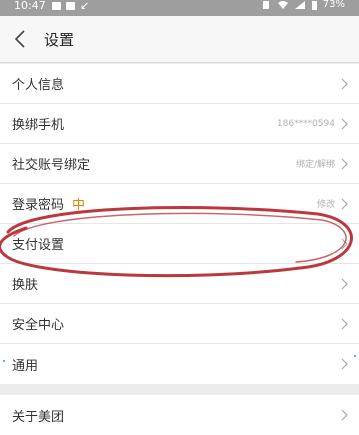  I want to click on settings-item-label: 个人信息, so click(38, 85).